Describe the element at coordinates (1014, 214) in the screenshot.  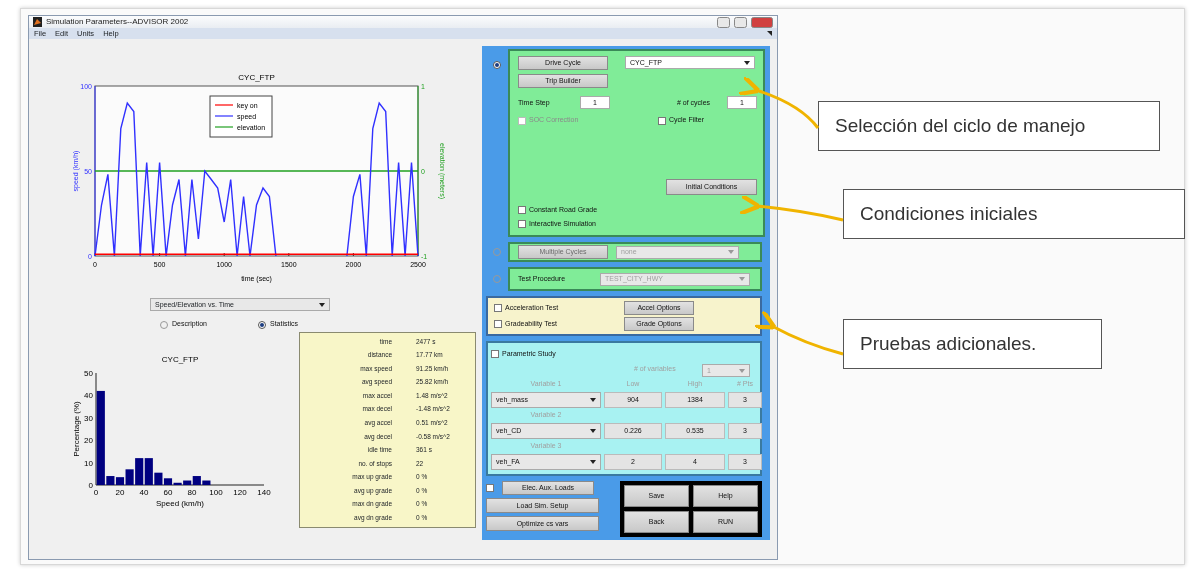
I see `callout-box: Condiciones iniciales` at that location.